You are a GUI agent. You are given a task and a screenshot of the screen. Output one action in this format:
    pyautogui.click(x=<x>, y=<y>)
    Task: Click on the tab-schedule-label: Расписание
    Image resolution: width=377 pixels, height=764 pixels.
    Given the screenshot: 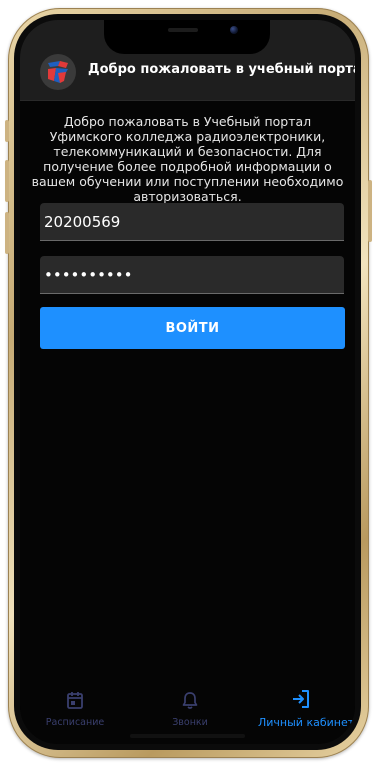 What is the action you would take?
    pyautogui.click(x=75, y=722)
    